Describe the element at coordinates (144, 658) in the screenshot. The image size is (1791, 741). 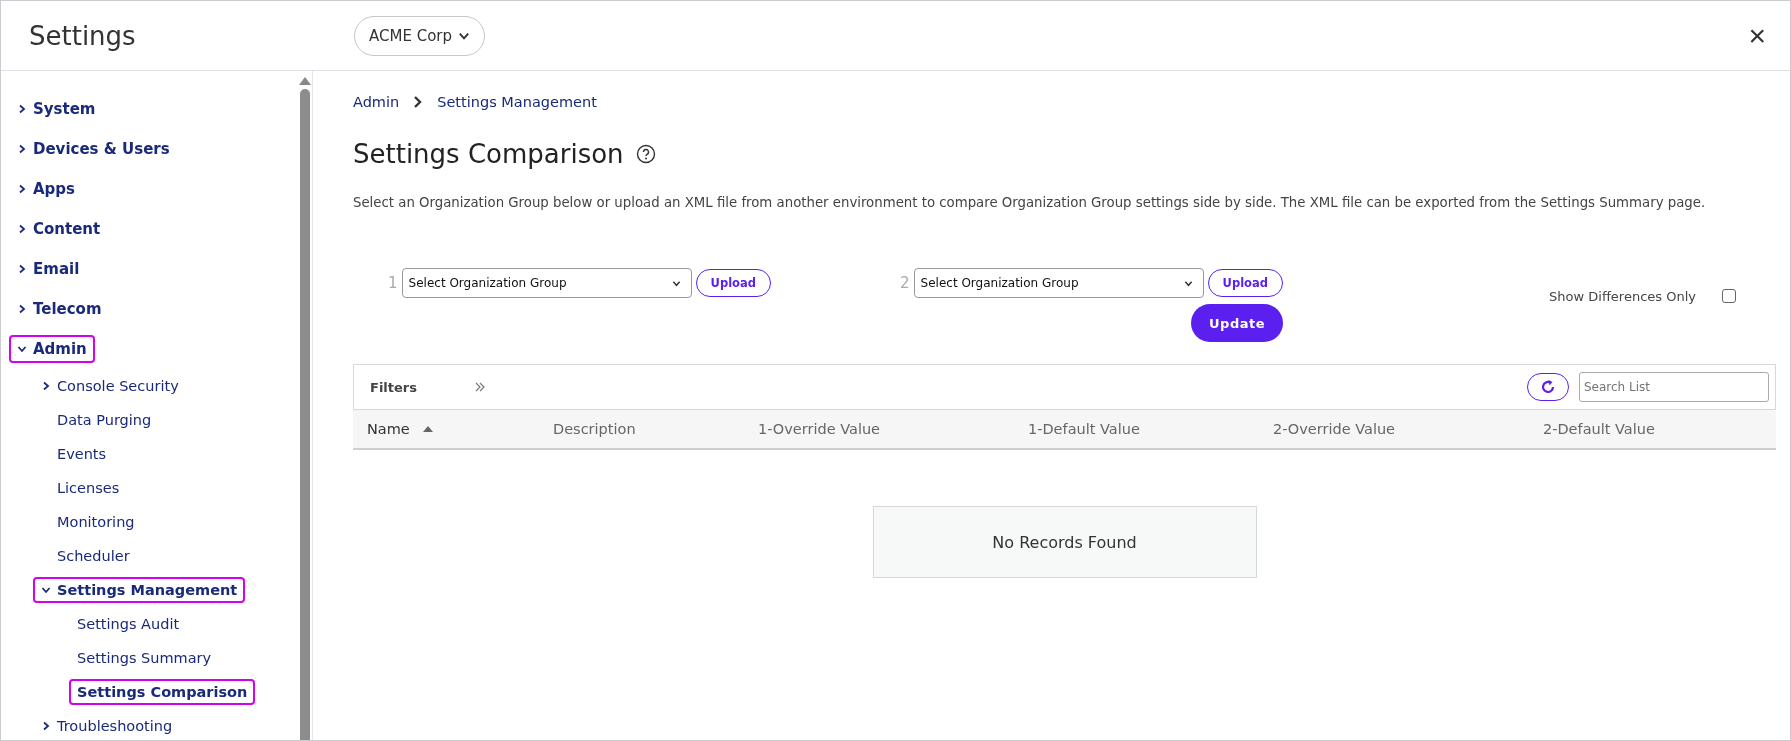
I see `sidebar-item: Settings Summary` at that location.